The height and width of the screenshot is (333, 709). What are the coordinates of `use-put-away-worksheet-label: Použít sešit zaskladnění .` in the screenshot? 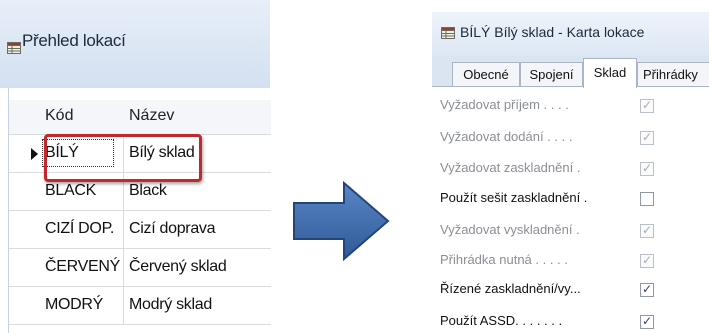 It's located at (514, 197).